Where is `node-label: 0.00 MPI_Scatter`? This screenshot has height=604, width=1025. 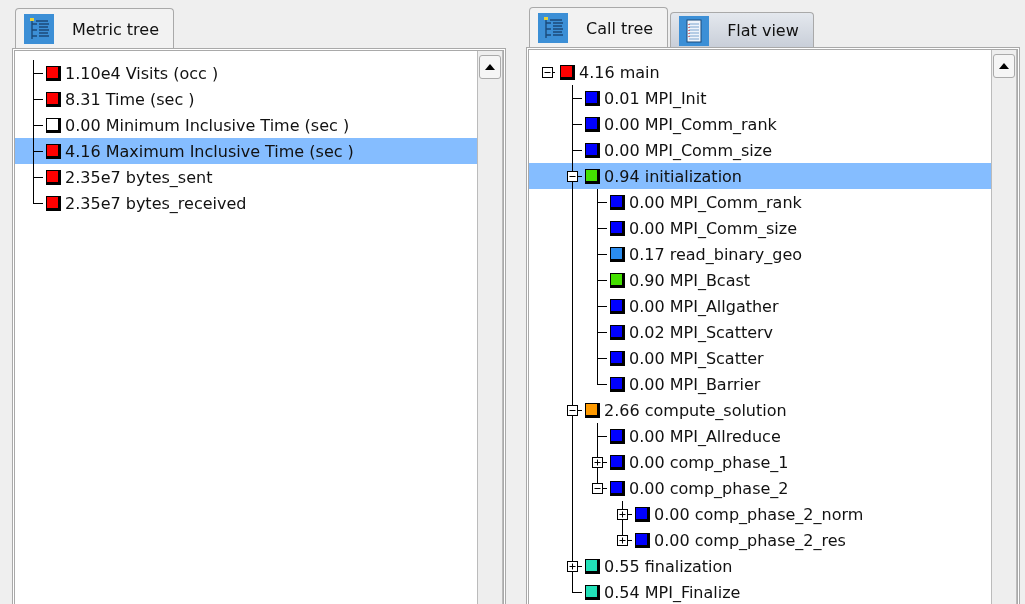 node-label: 0.00 MPI_Scatter is located at coordinates (696, 358).